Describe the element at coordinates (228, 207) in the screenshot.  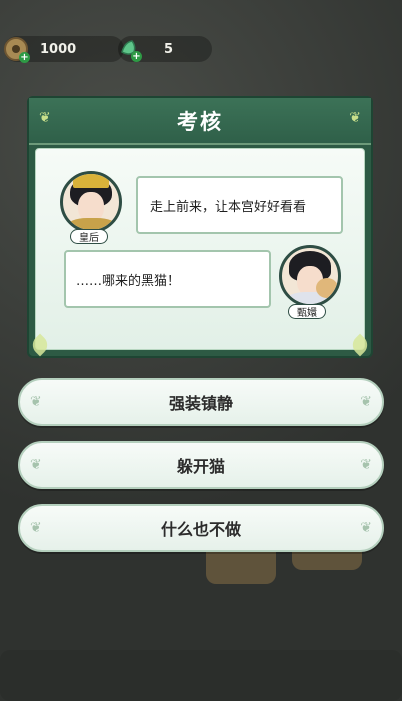
I see `speech-text-left: 走上前来，让本宫好好看看` at that location.